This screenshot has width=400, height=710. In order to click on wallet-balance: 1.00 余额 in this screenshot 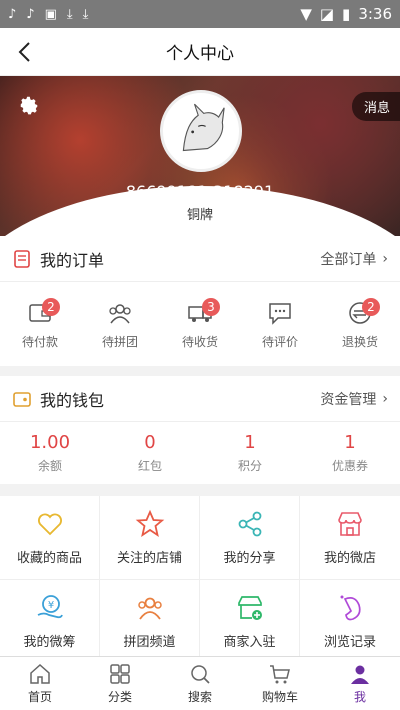, I will do `click(50, 453)`.